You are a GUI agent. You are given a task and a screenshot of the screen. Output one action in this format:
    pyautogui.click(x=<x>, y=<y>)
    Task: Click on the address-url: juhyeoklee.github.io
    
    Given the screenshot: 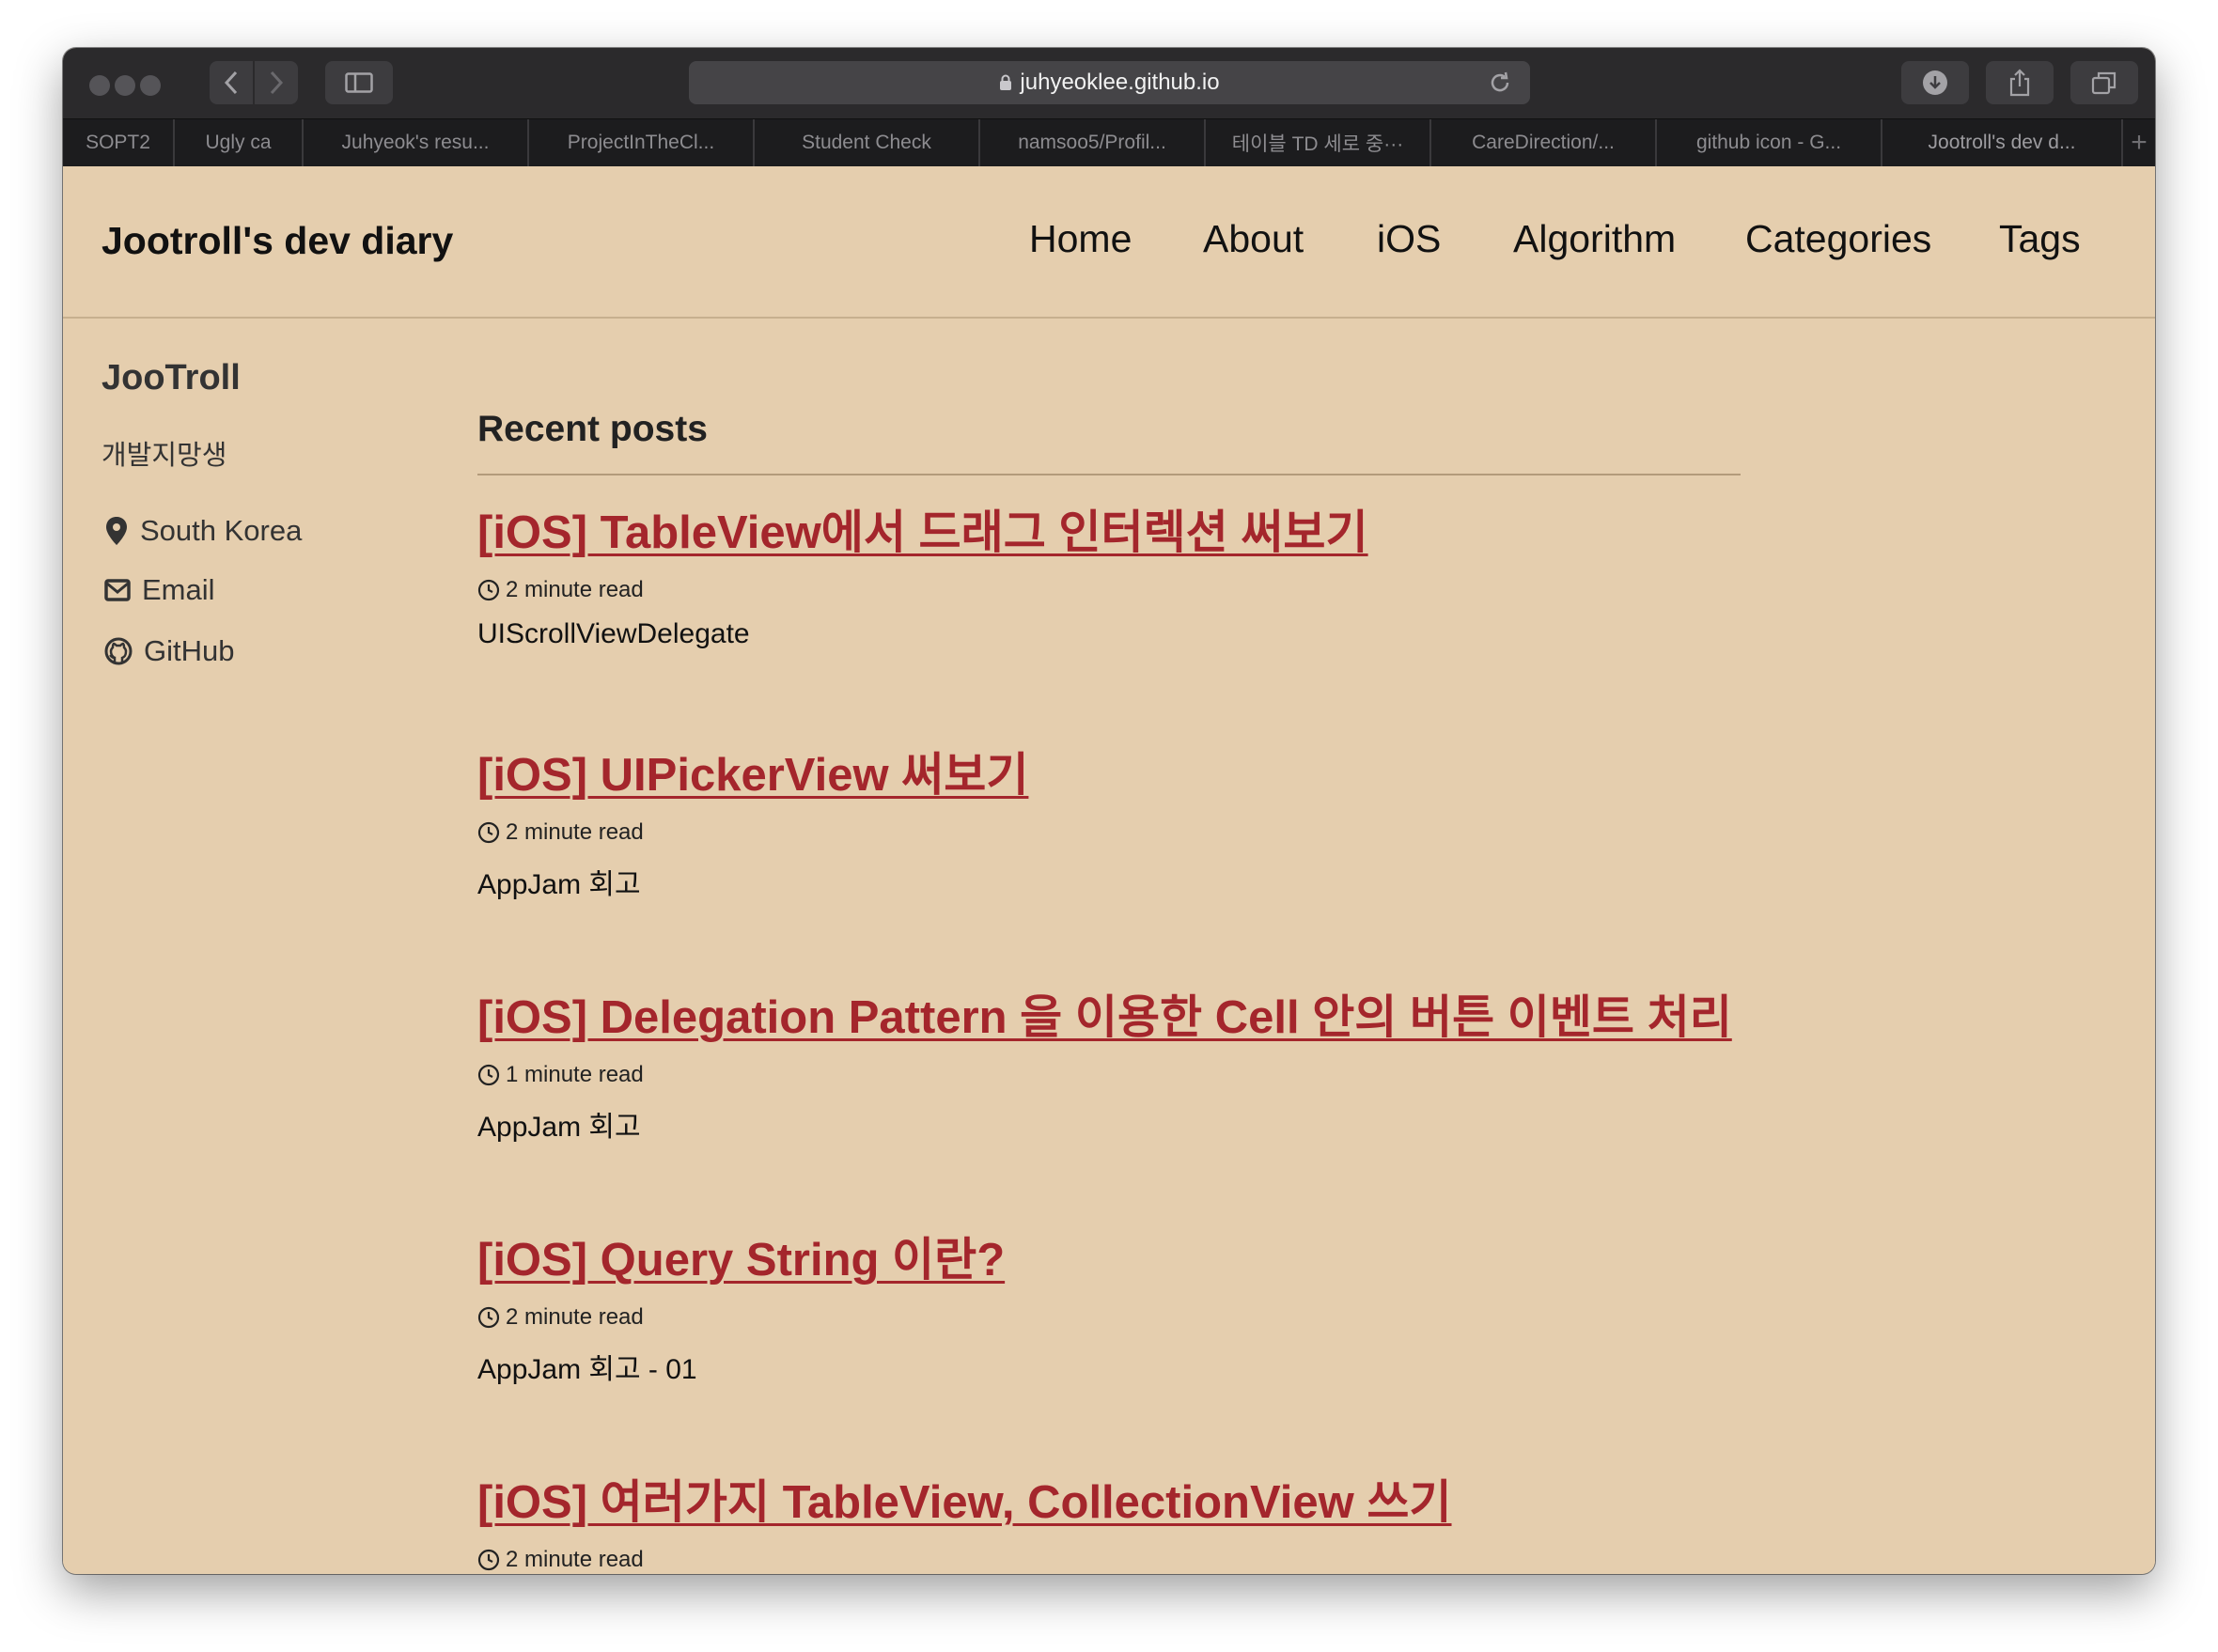 What is the action you would take?
    pyautogui.click(x=1120, y=82)
    